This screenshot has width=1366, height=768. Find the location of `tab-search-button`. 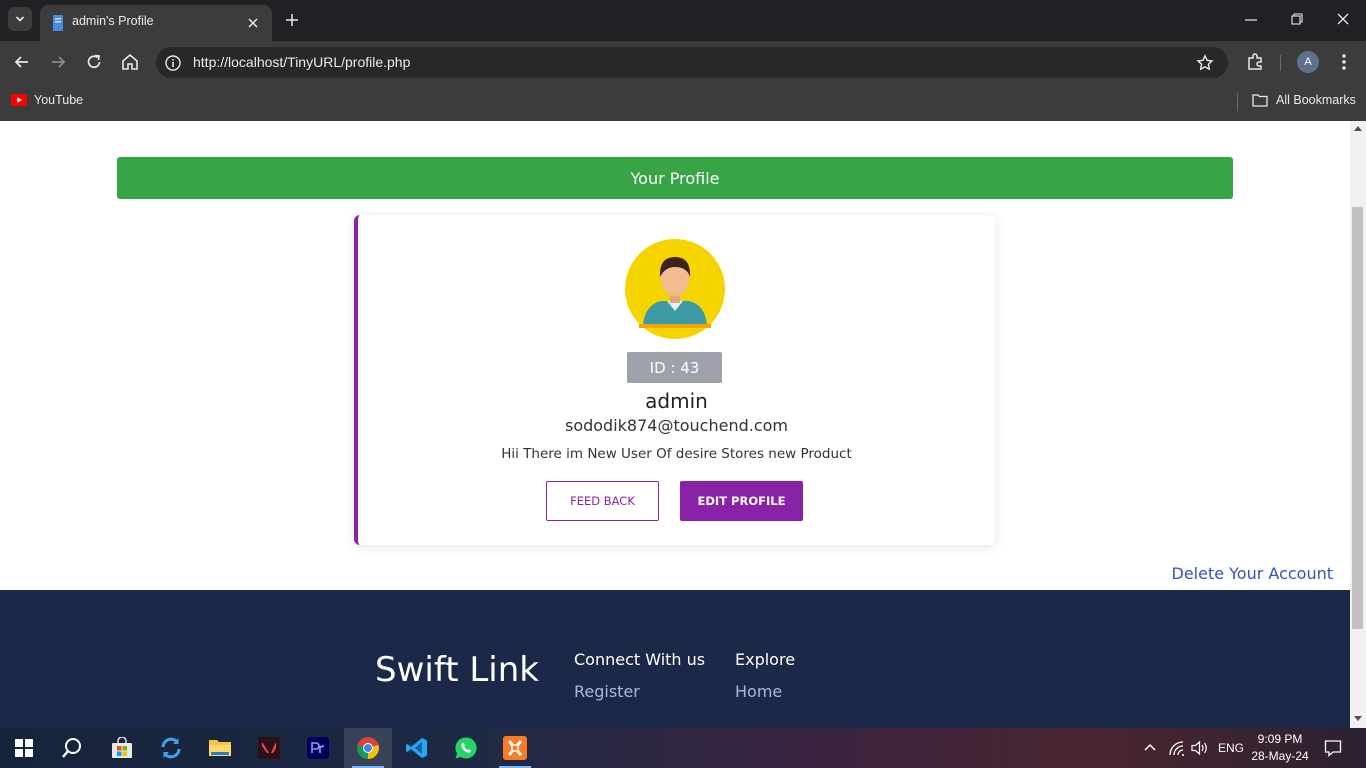

tab-search-button is located at coordinates (20, 19).